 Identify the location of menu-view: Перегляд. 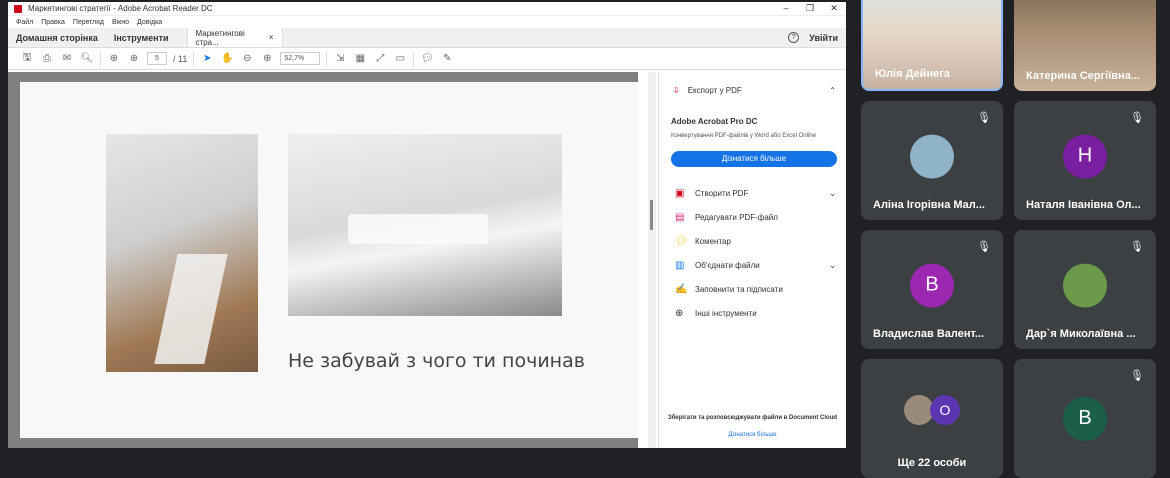
(88, 22).